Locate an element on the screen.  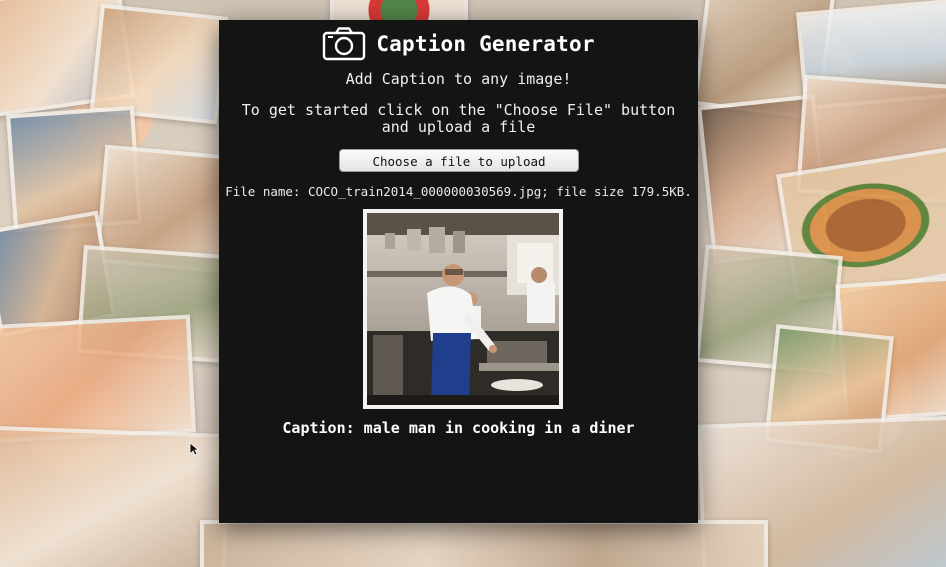
app-subtitle: Add Caption to any image! is located at coordinates (458, 79).